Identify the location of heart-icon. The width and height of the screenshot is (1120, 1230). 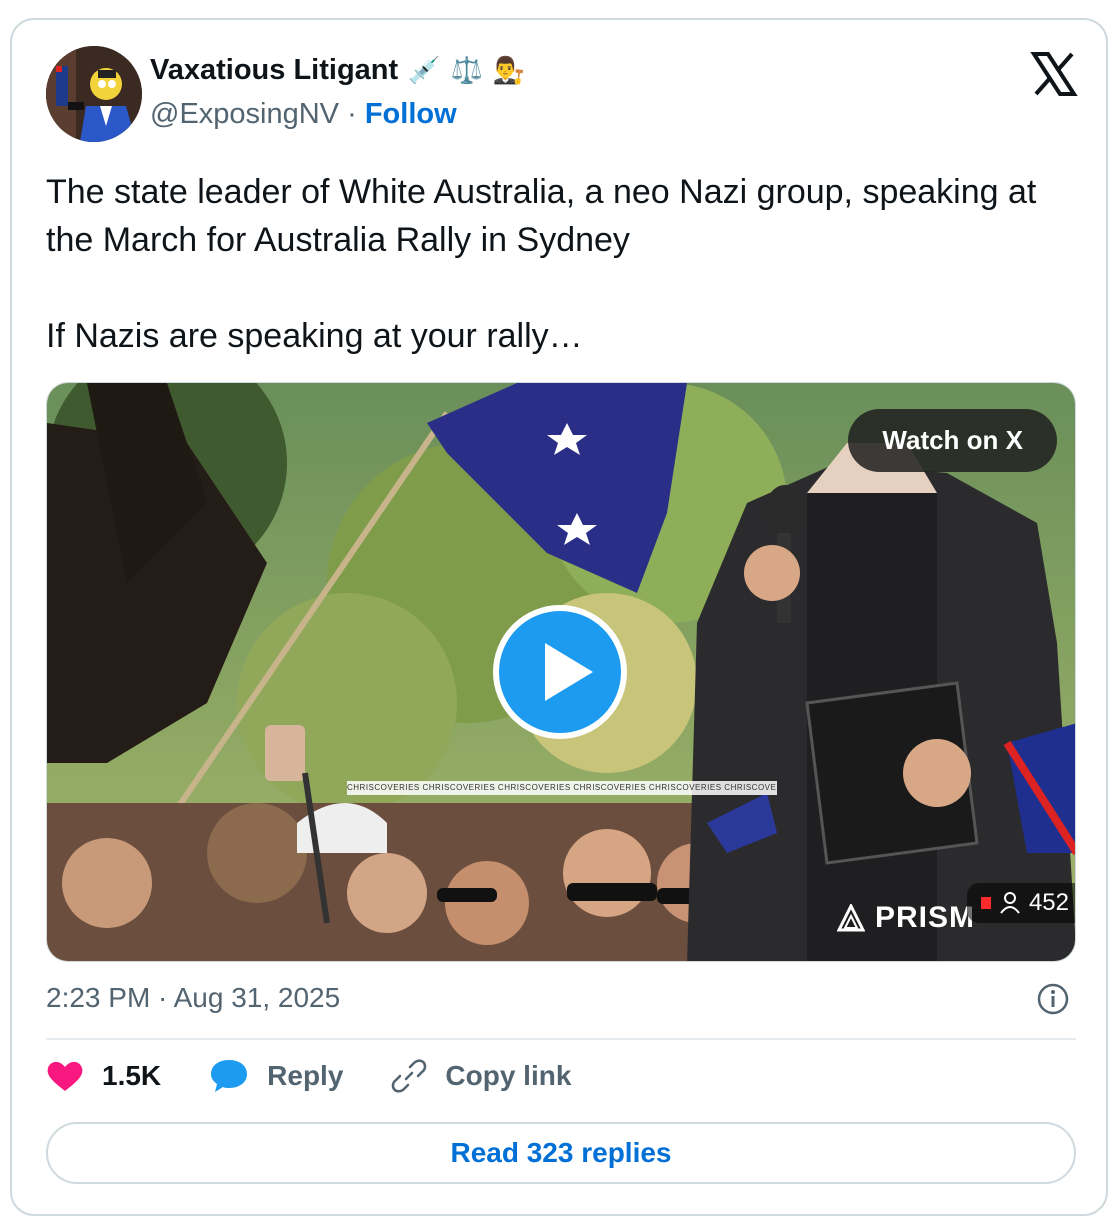
(65, 1076).